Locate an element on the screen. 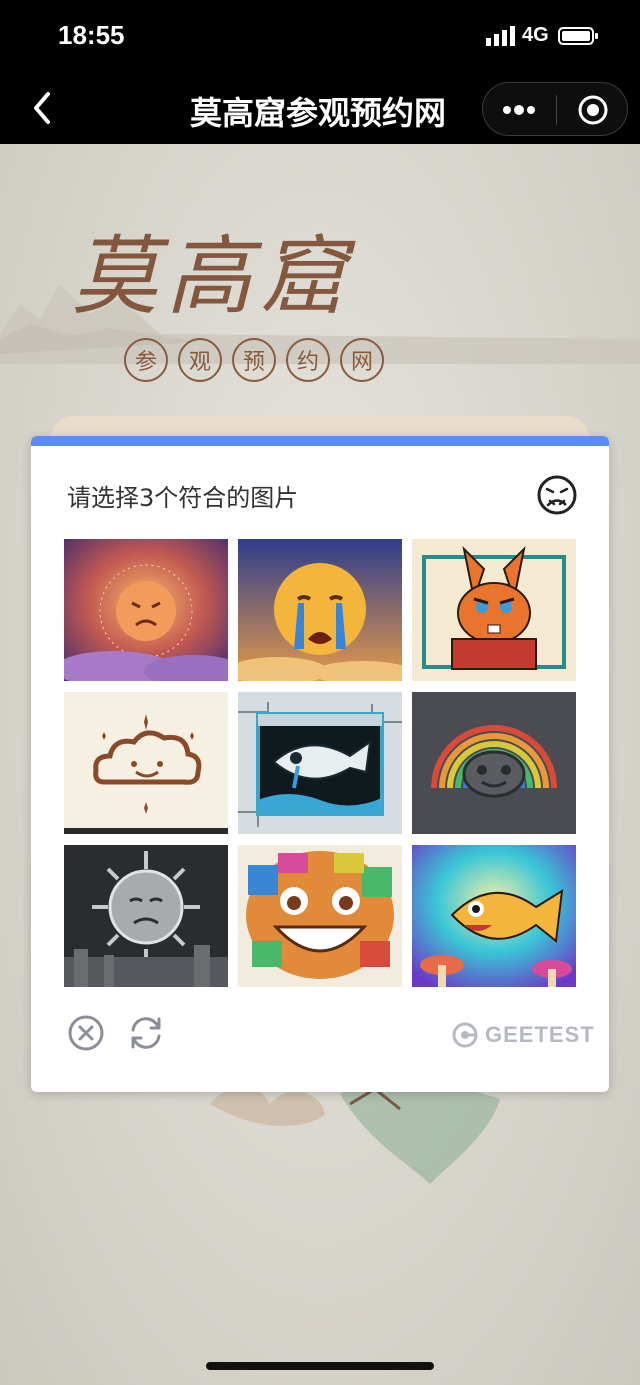  seal-char: 约 is located at coordinates (308, 360).